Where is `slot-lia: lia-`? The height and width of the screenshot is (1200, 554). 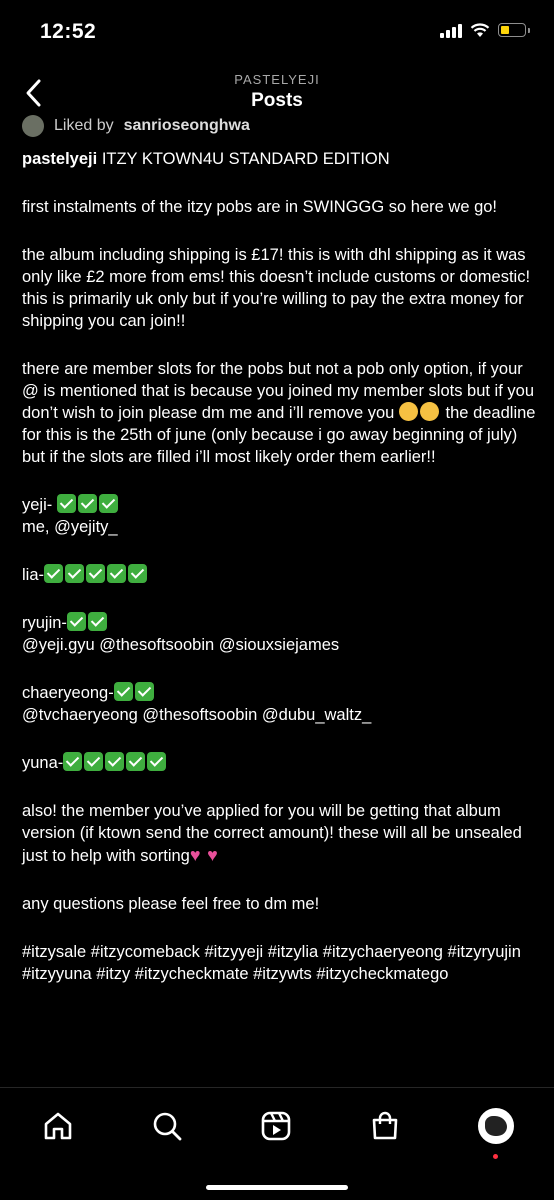
slot-lia: lia- is located at coordinates (279, 575).